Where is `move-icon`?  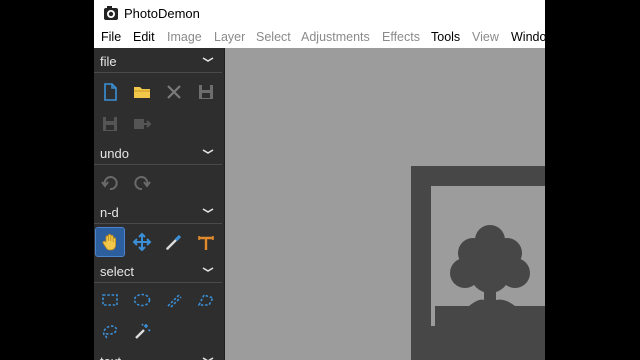
move-icon is located at coordinates (142, 242).